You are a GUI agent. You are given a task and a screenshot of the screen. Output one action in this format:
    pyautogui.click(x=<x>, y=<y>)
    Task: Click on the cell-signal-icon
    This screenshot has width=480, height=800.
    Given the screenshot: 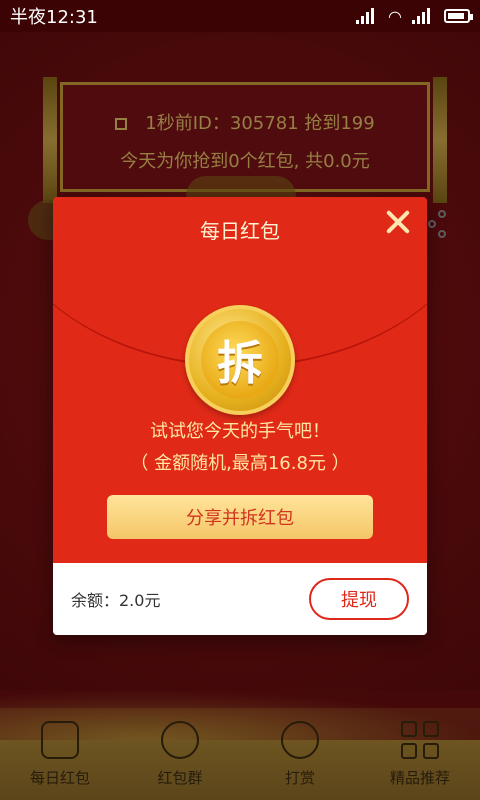 What is the action you would take?
    pyautogui.click(x=423, y=16)
    